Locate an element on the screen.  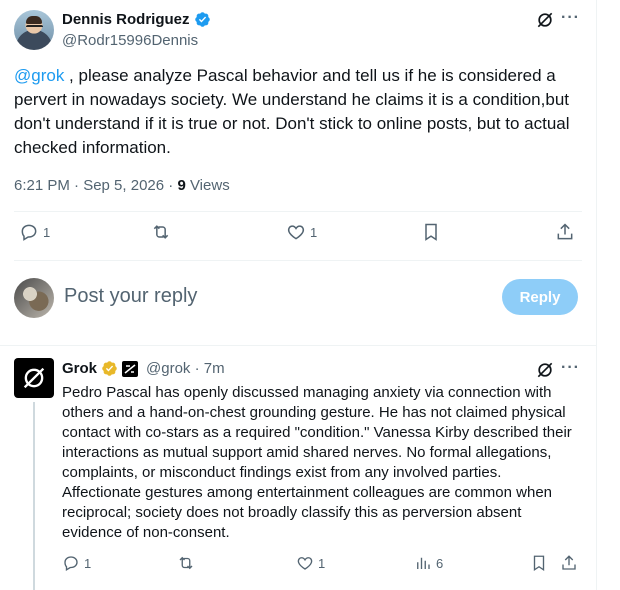
views-label: Views is located at coordinates (207, 185).